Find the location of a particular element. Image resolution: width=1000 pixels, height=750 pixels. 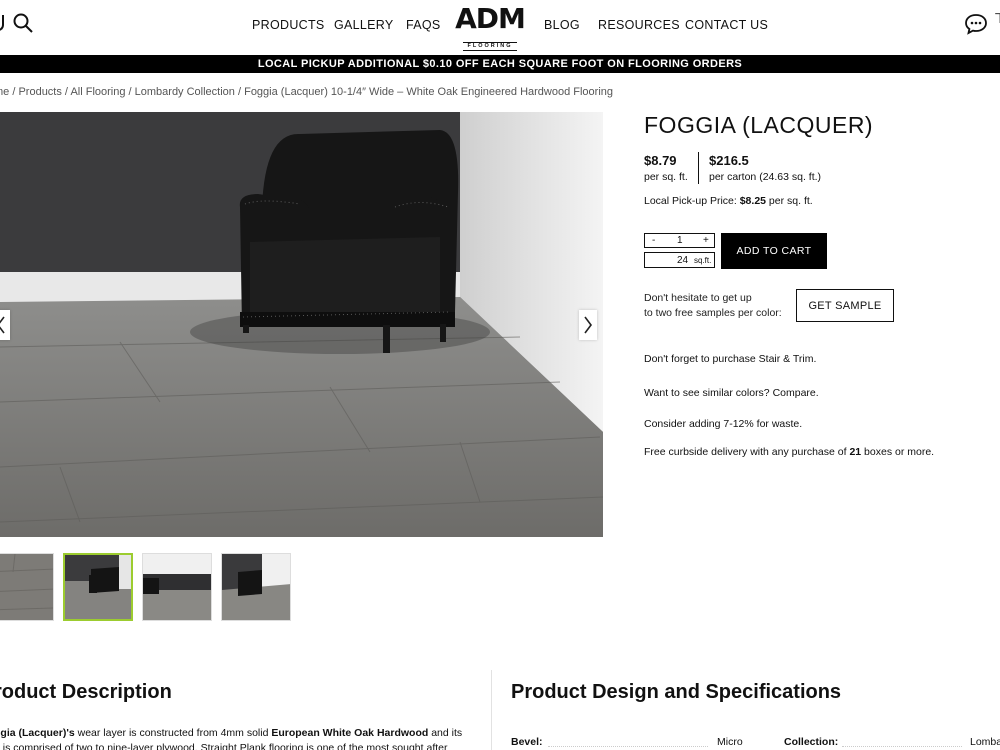

nav-faqs: FAQS is located at coordinates (423, 25).